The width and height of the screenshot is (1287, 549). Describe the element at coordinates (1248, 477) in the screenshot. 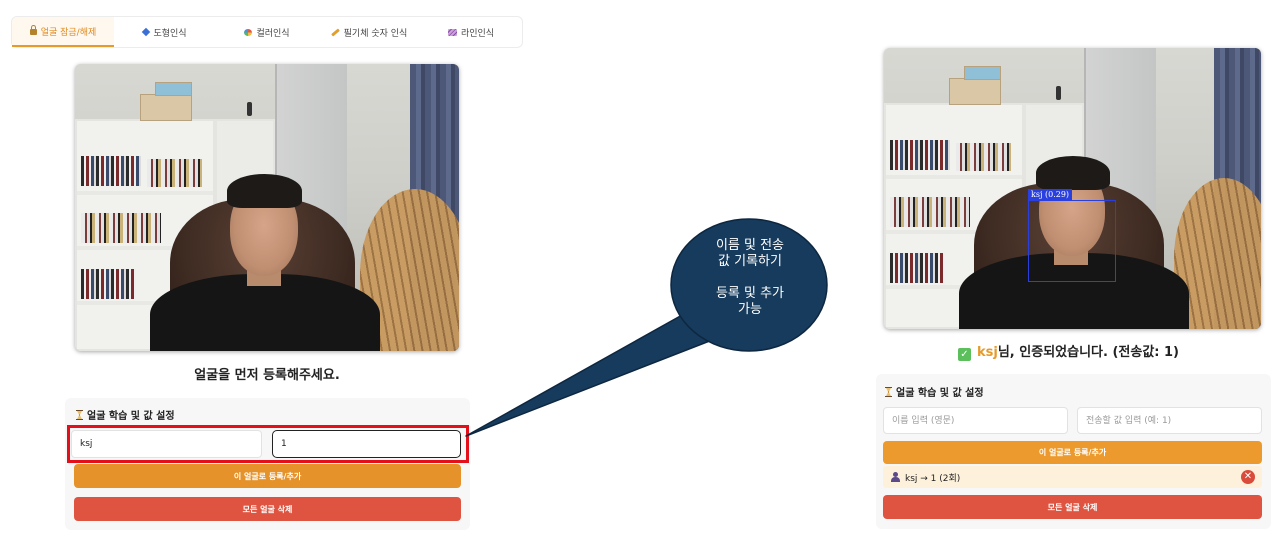

I see `delete-entry-icon: ✕` at that location.